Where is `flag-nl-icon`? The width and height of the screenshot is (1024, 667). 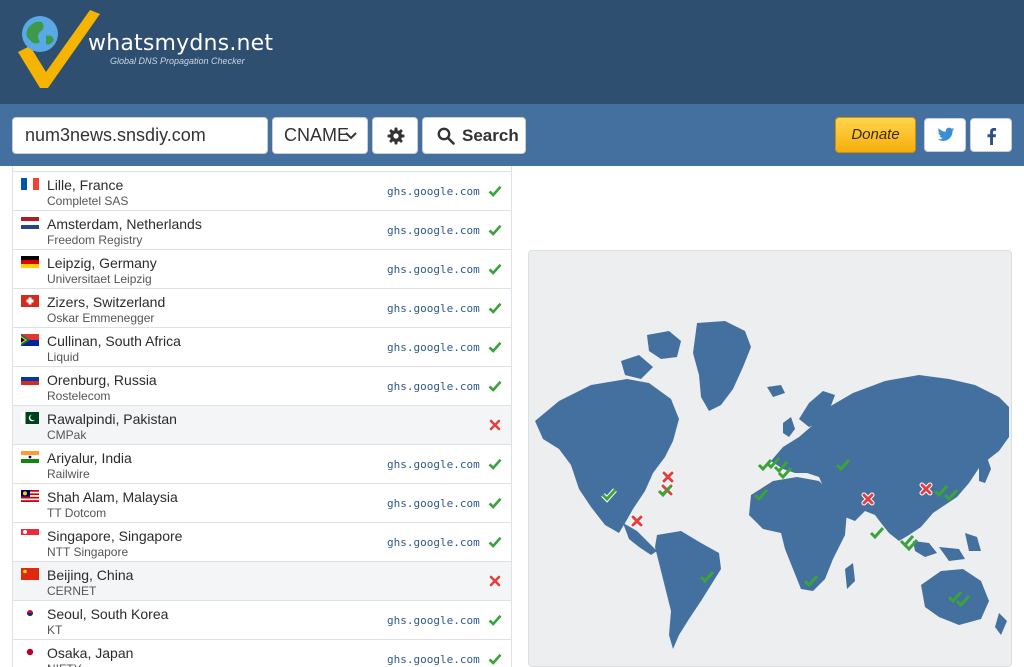 flag-nl-icon is located at coordinates (30, 223).